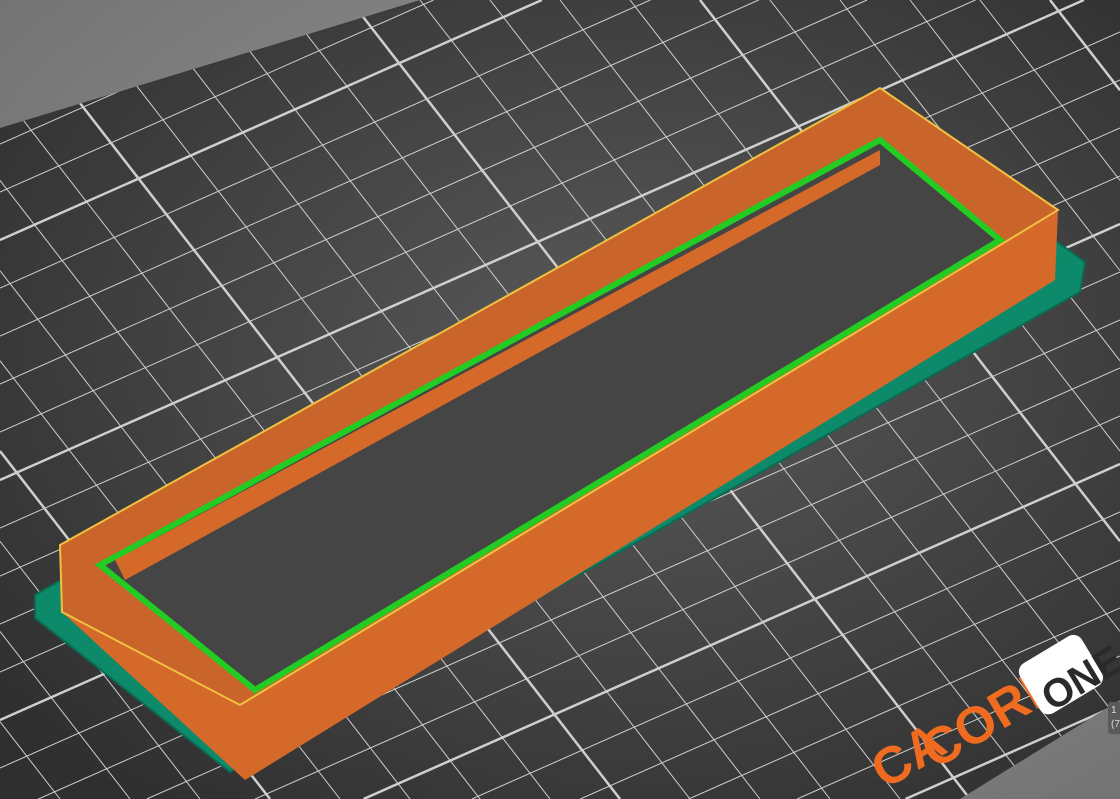 The height and width of the screenshot is (799, 1120). Describe the element at coordinates (1114, 718) in the screenshot. I see `hover-tooltip: 1 (7` at that location.